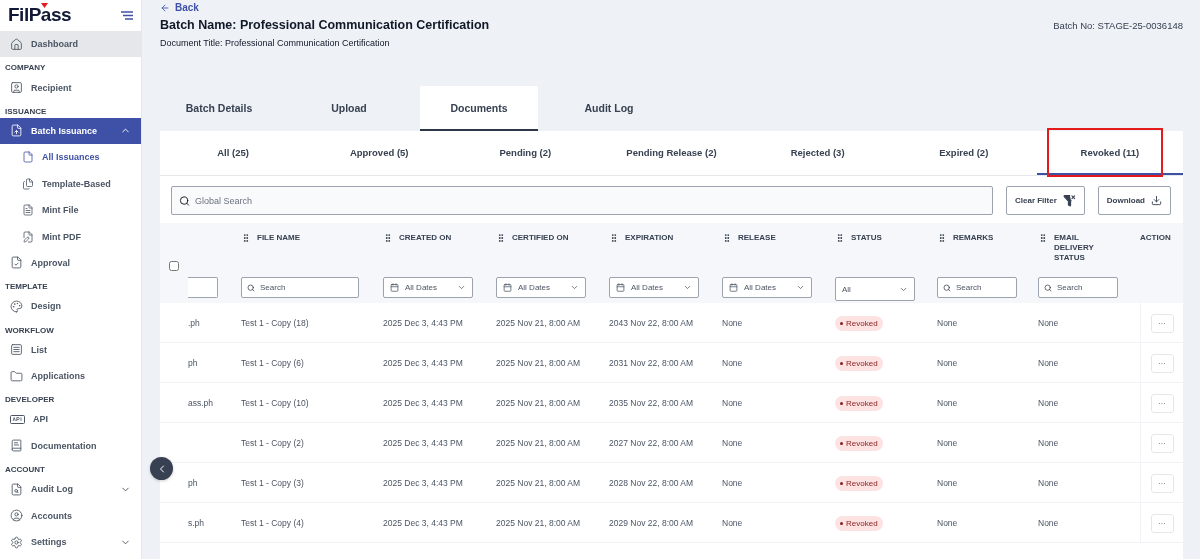 This screenshot has width=1200, height=559. Describe the element at coordinates (582, 200) in the screenshot. I see `global-search-field: Global Search` at that location.